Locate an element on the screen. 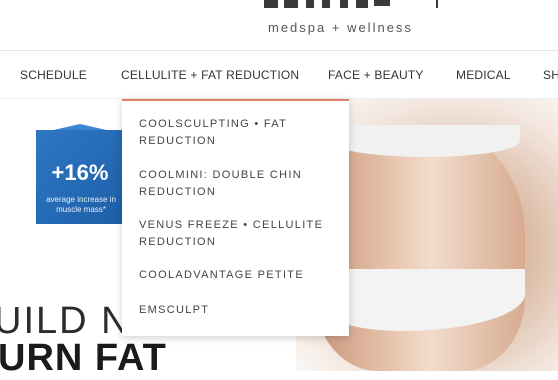 This screenshot has width=558, height=380. badge-caption: average increase in muscle mass* is located at coordinates (81, 204).